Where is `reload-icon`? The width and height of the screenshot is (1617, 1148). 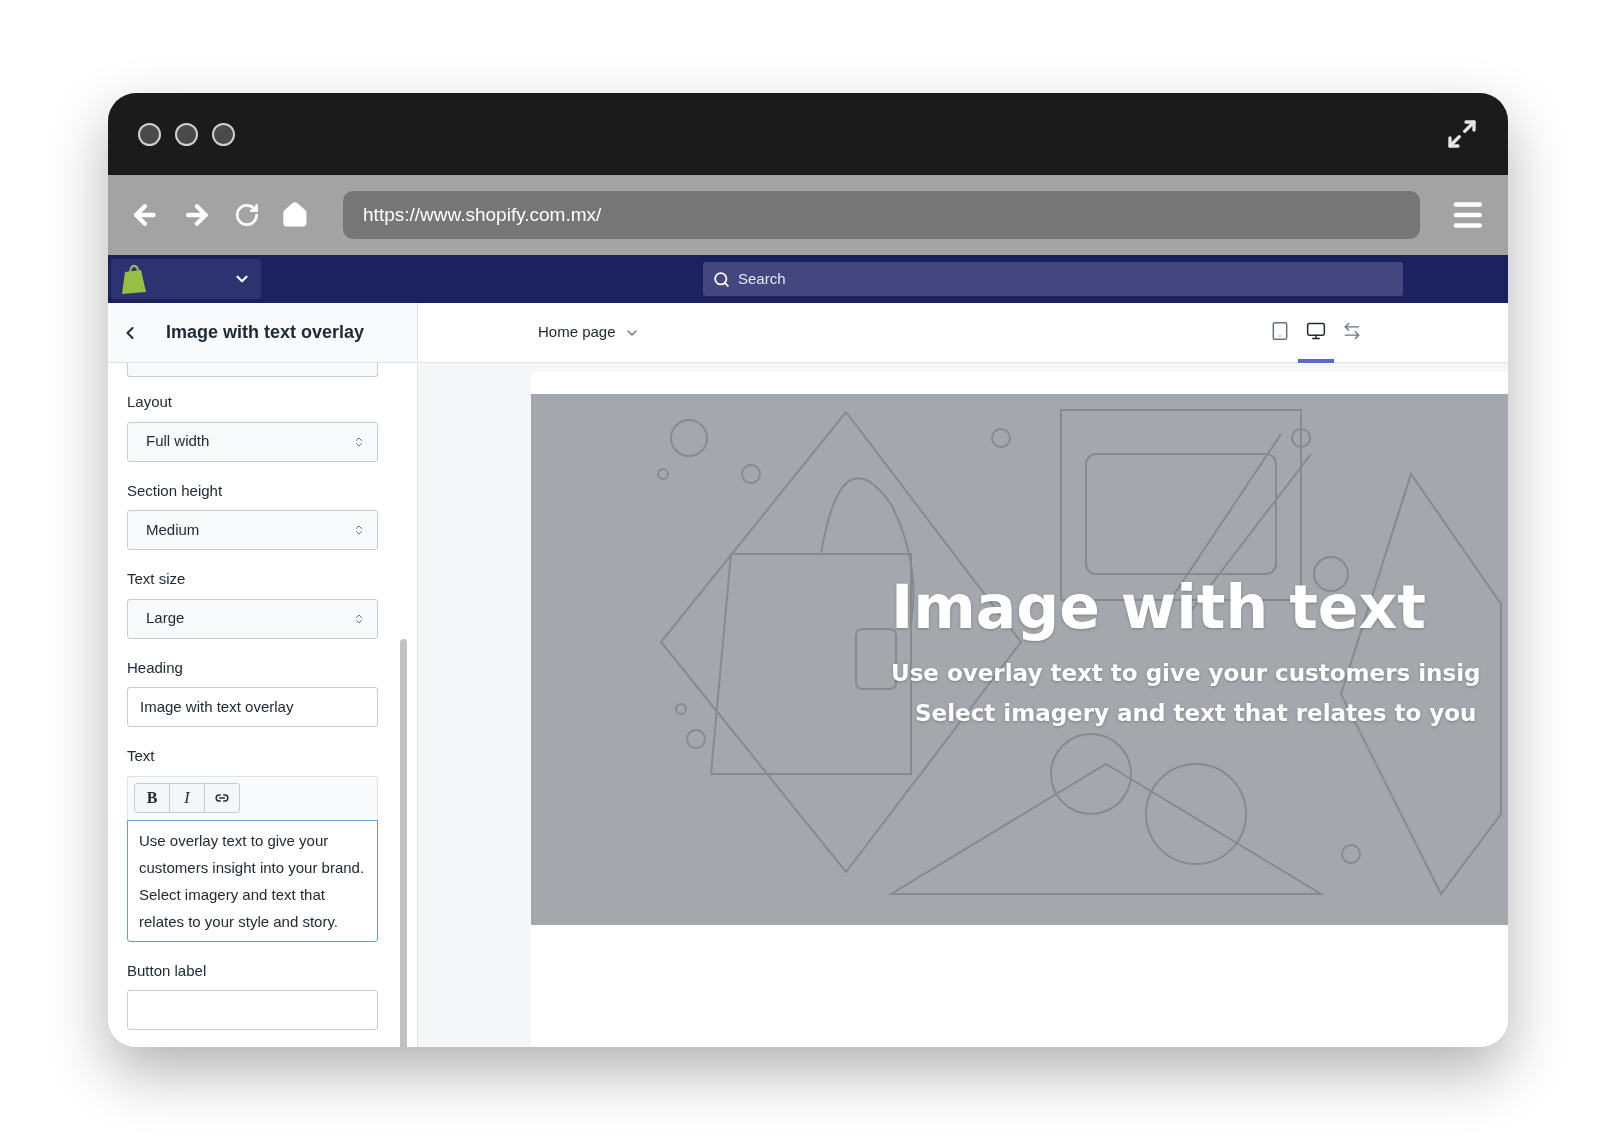
reload-icon is located at coordinates (246, 215).